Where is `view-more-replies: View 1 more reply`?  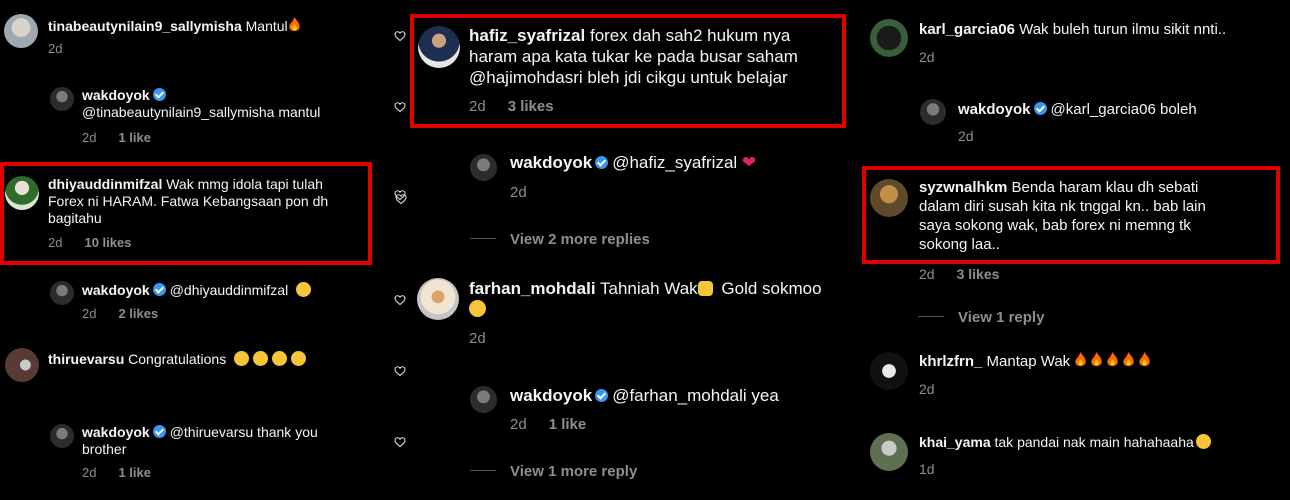 view-more-replies: View 1 more reply is located at coordinates (553, 471).